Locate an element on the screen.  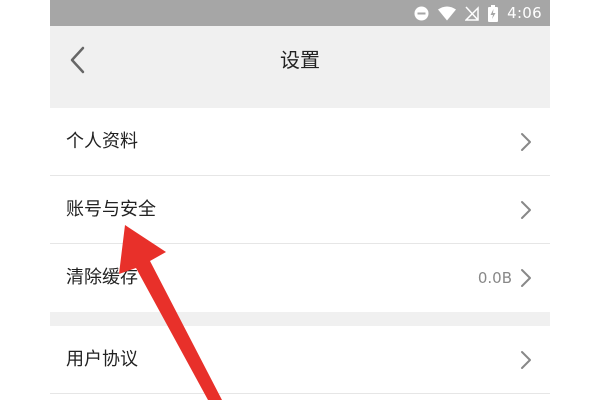
back-button is located at coordinates (77, 60).